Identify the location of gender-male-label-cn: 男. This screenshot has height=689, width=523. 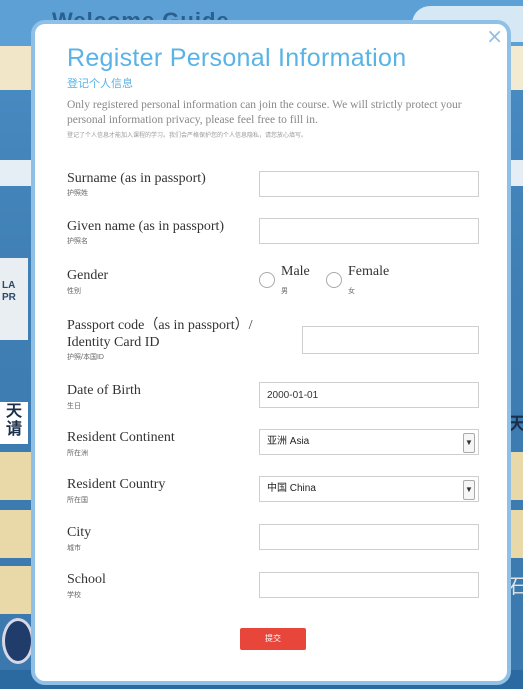
(284, 291).